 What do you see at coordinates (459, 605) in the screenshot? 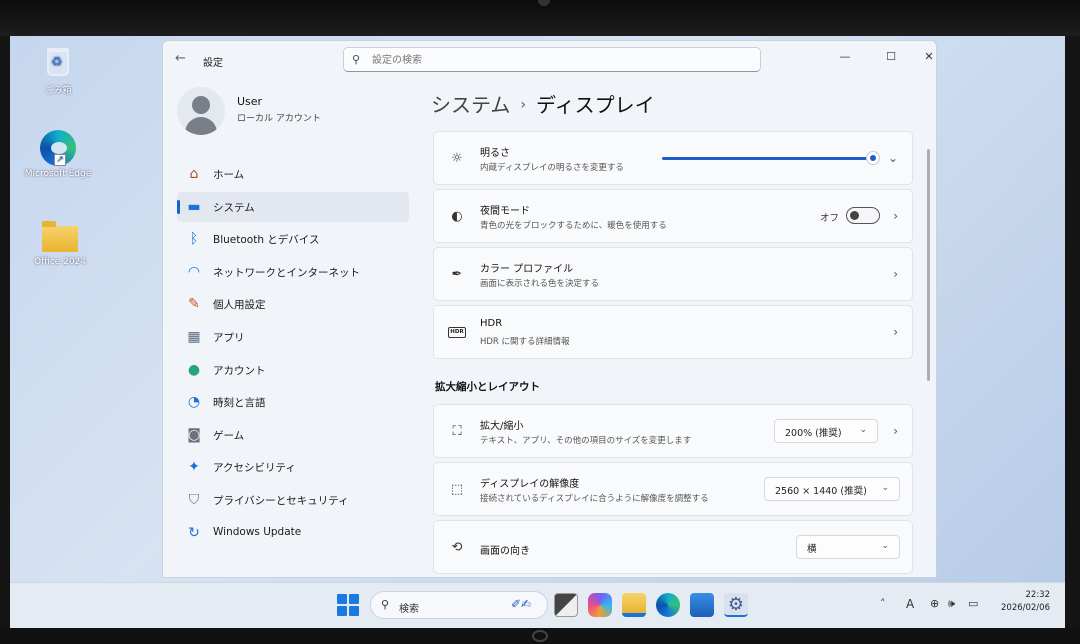
I see `taskbar-search: ⚲ 検索 ✐✍` at bounding box center [459, 605].